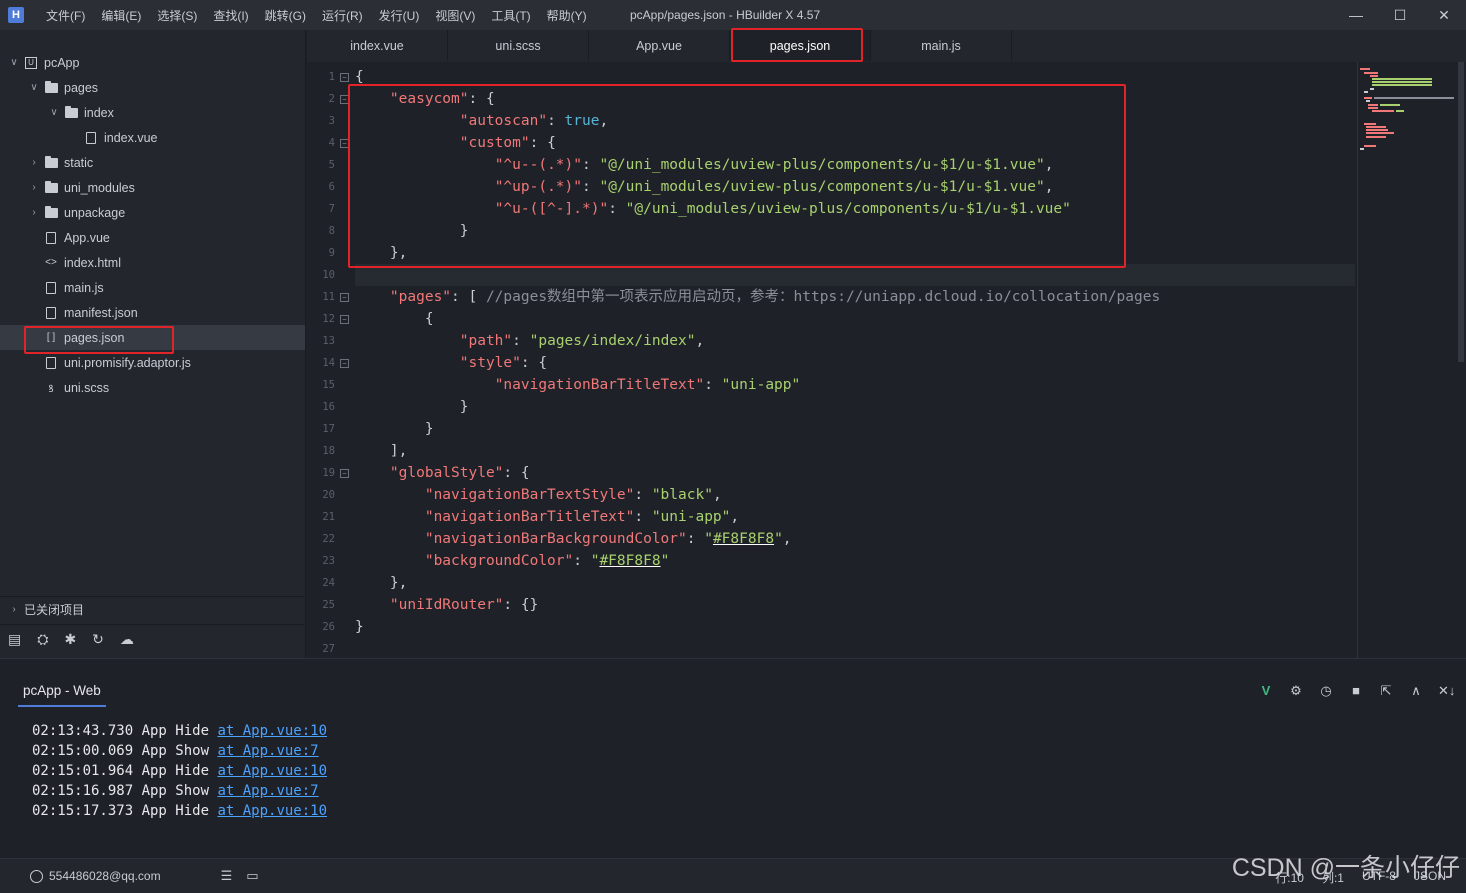  Describe the element at coordinates (1326, 691) in the screenshot. I see `restart-icon: ◷` at that location.